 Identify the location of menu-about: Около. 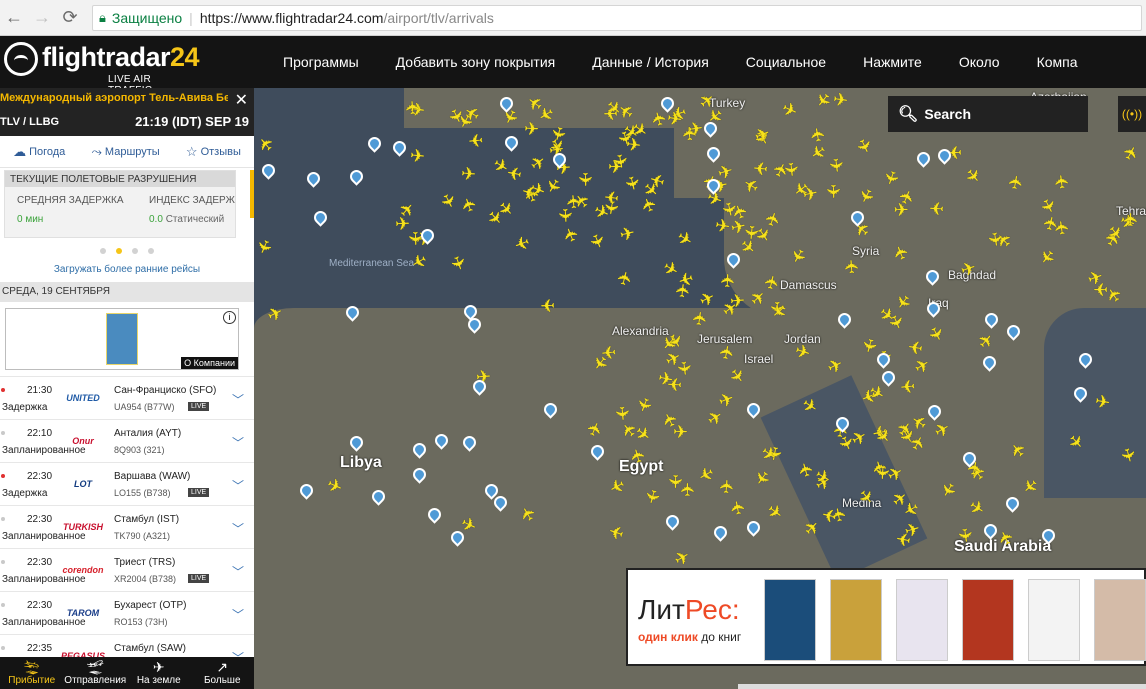
(979, 62).